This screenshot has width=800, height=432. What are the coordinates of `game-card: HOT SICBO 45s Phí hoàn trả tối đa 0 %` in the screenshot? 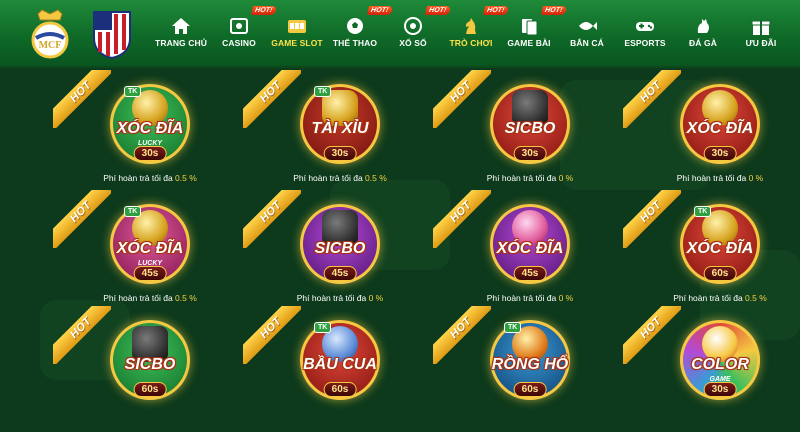 It's located at (339, 253).